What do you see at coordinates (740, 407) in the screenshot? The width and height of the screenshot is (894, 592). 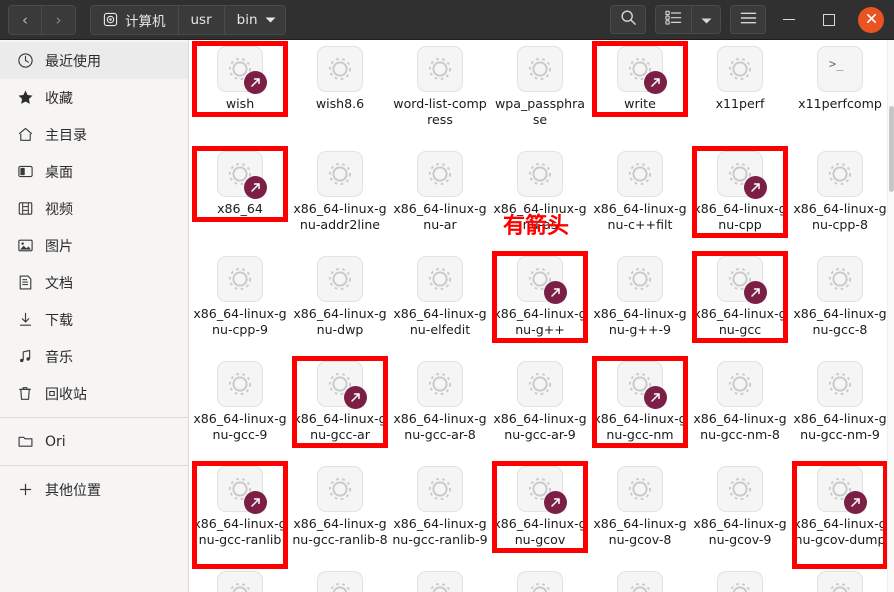 I see `file-item: x86_64-linux-gnu-gcc-nm-8` at bounding box center [740, 407].